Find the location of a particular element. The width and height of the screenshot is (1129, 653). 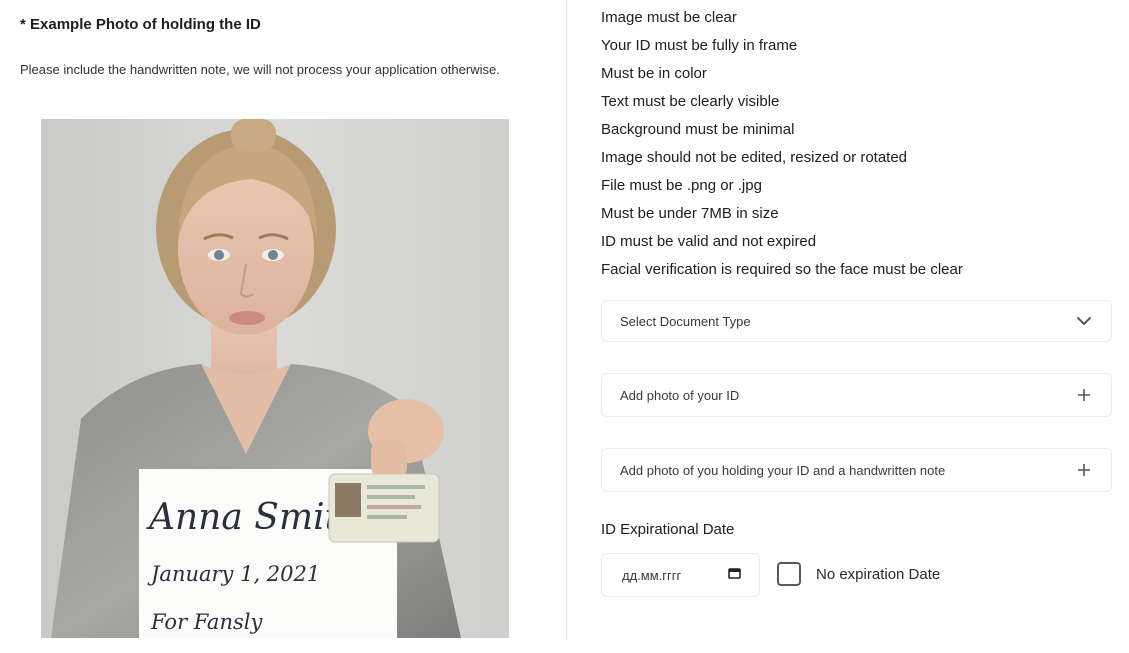

photo-note-date: January 1, 2021 is located at coordinates (233, 574).